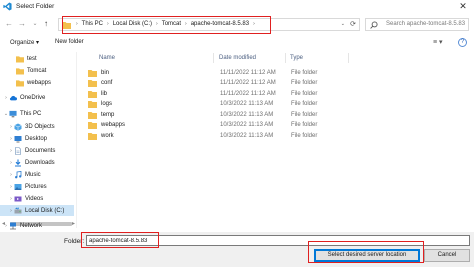 This screenshot has height=267, width=474. Describe the element at coordinates (33, 174) in the screenshot. I see `sidebar-item-label: Music` at that location.